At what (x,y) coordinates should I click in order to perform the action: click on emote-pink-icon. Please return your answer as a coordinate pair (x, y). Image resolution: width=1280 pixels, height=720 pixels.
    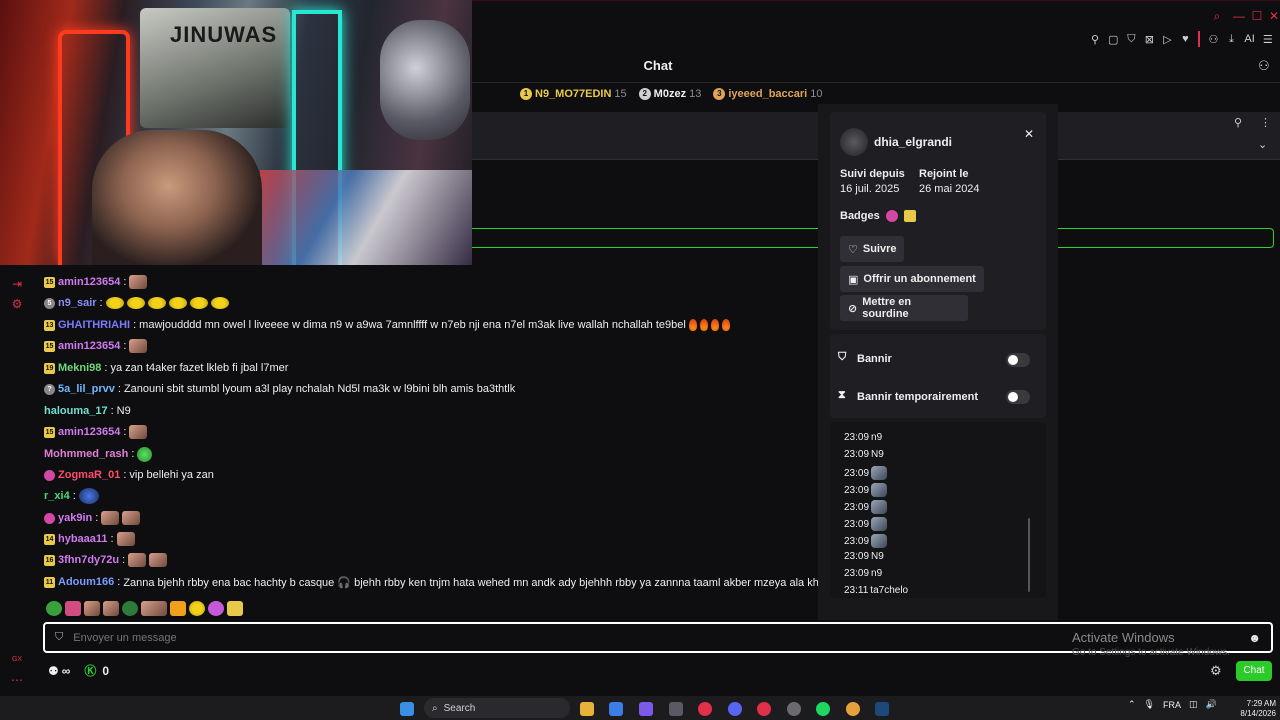
    Looking at the image, I should click on (73, 608).